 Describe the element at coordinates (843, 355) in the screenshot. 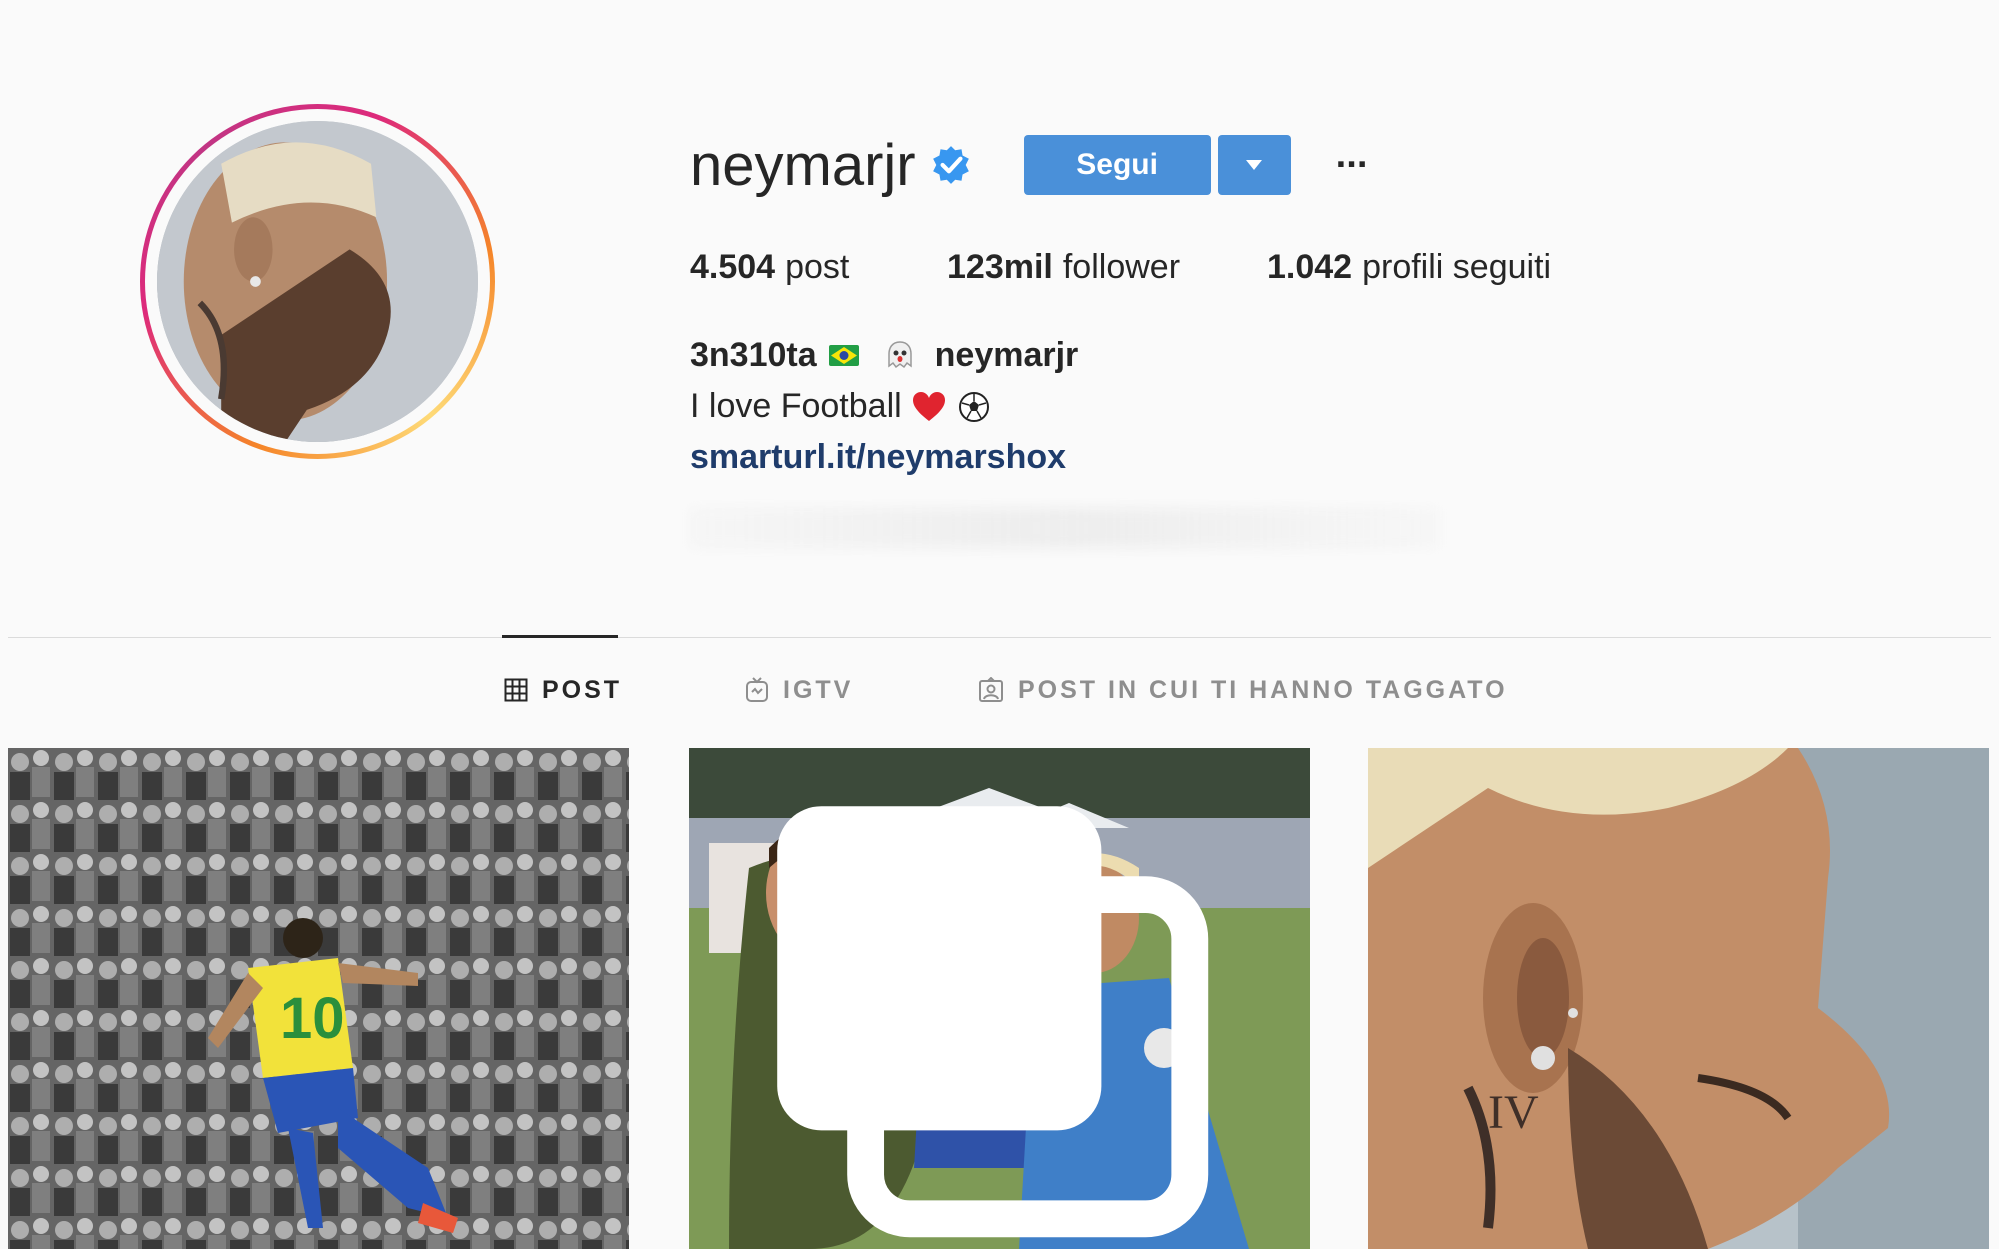

I see `brazil-flag-icon` at that location.